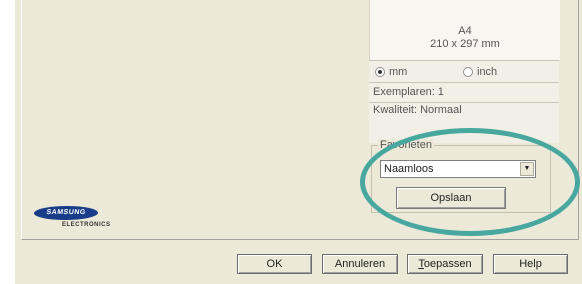 The height and width of the screenshot is (284, 582). I want to click on favorites-dropdown: Naamloos ▼, so click(458, 169).